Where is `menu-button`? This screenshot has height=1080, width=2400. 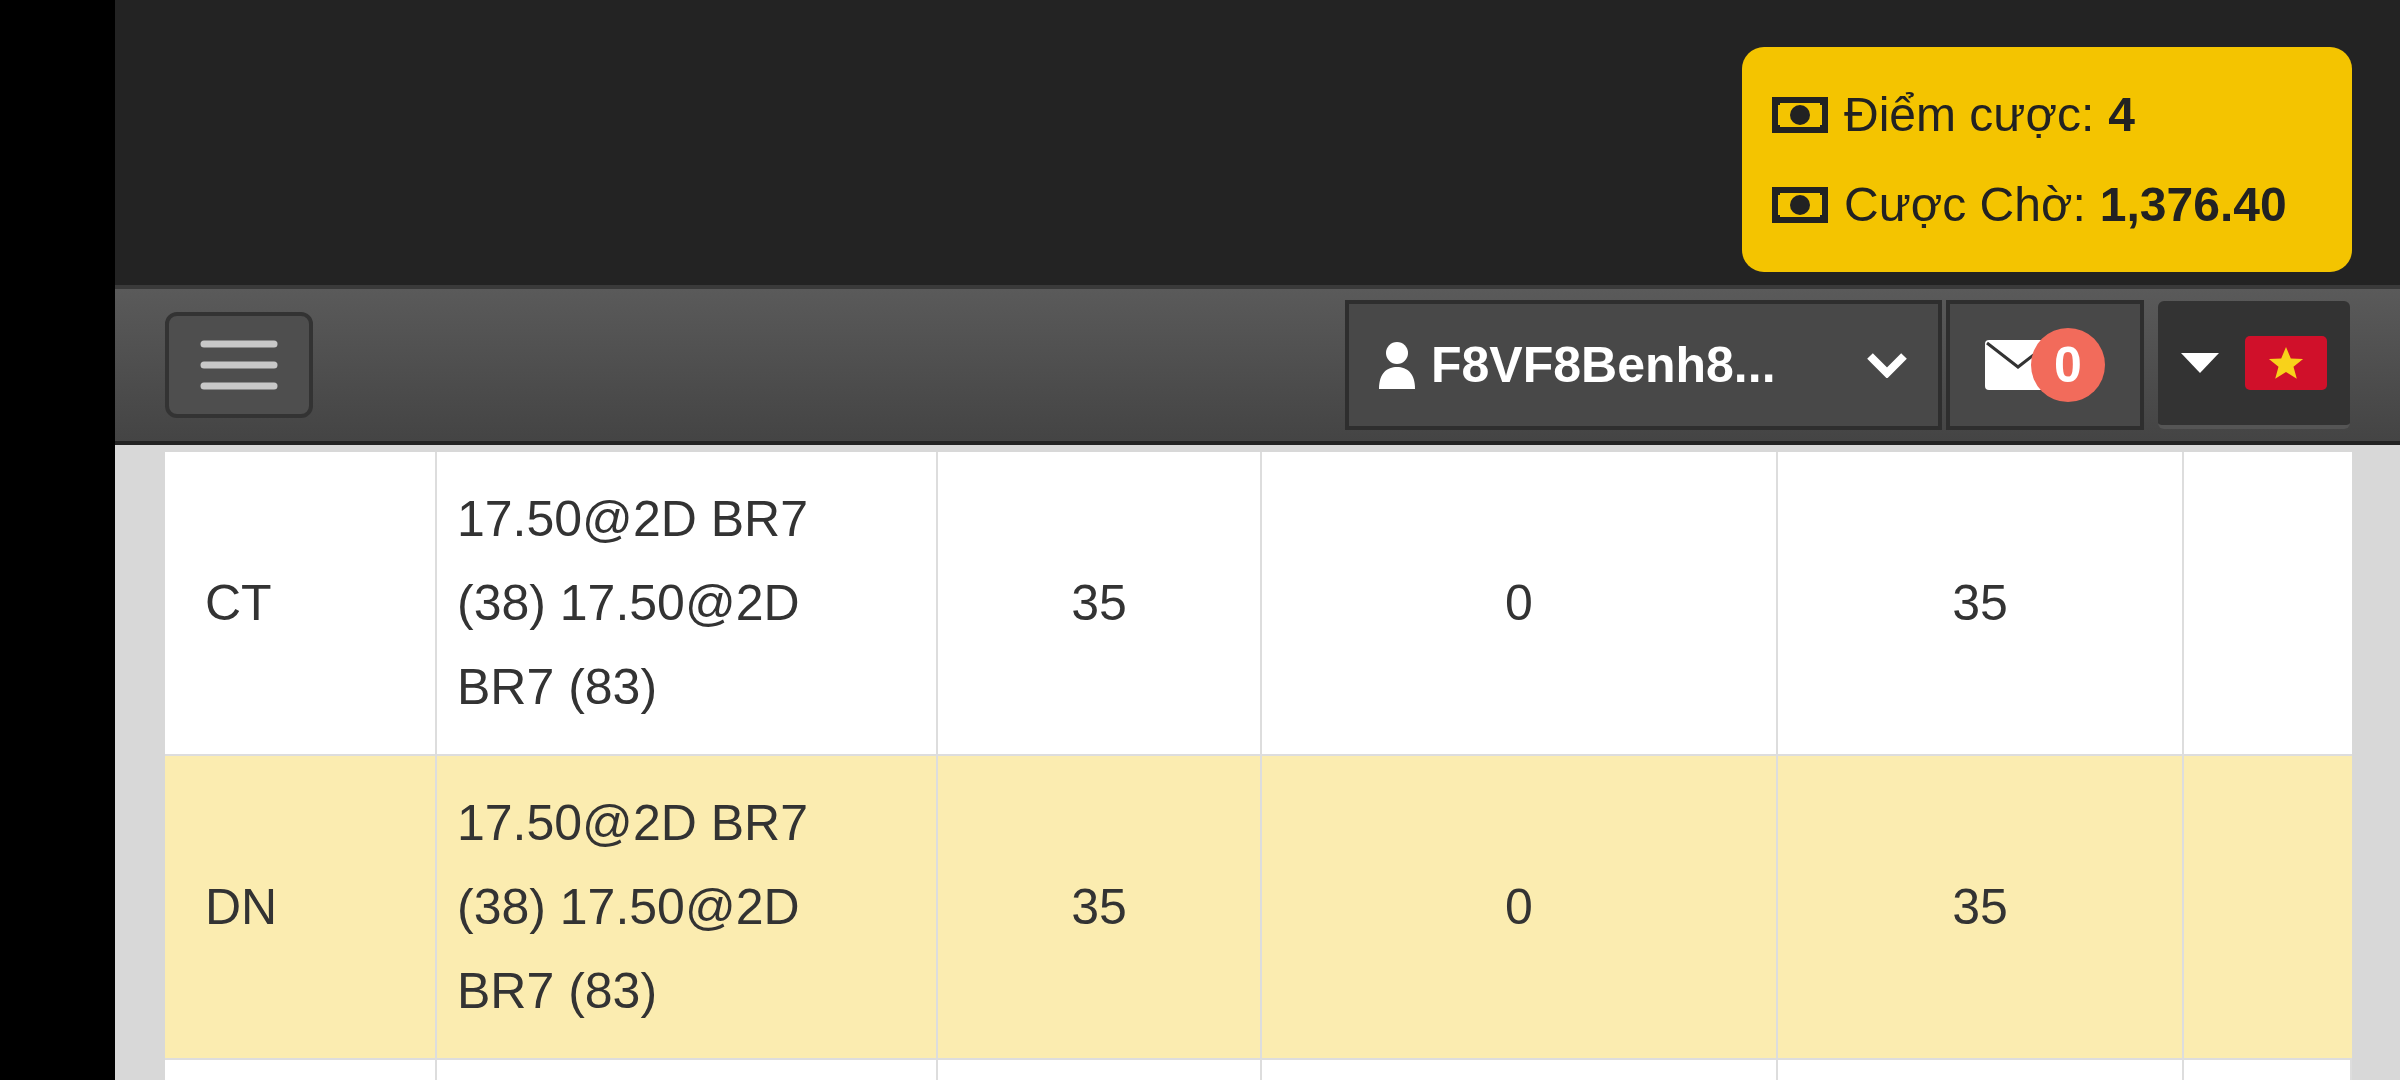
menu-button is located at coordinates (239, 365).